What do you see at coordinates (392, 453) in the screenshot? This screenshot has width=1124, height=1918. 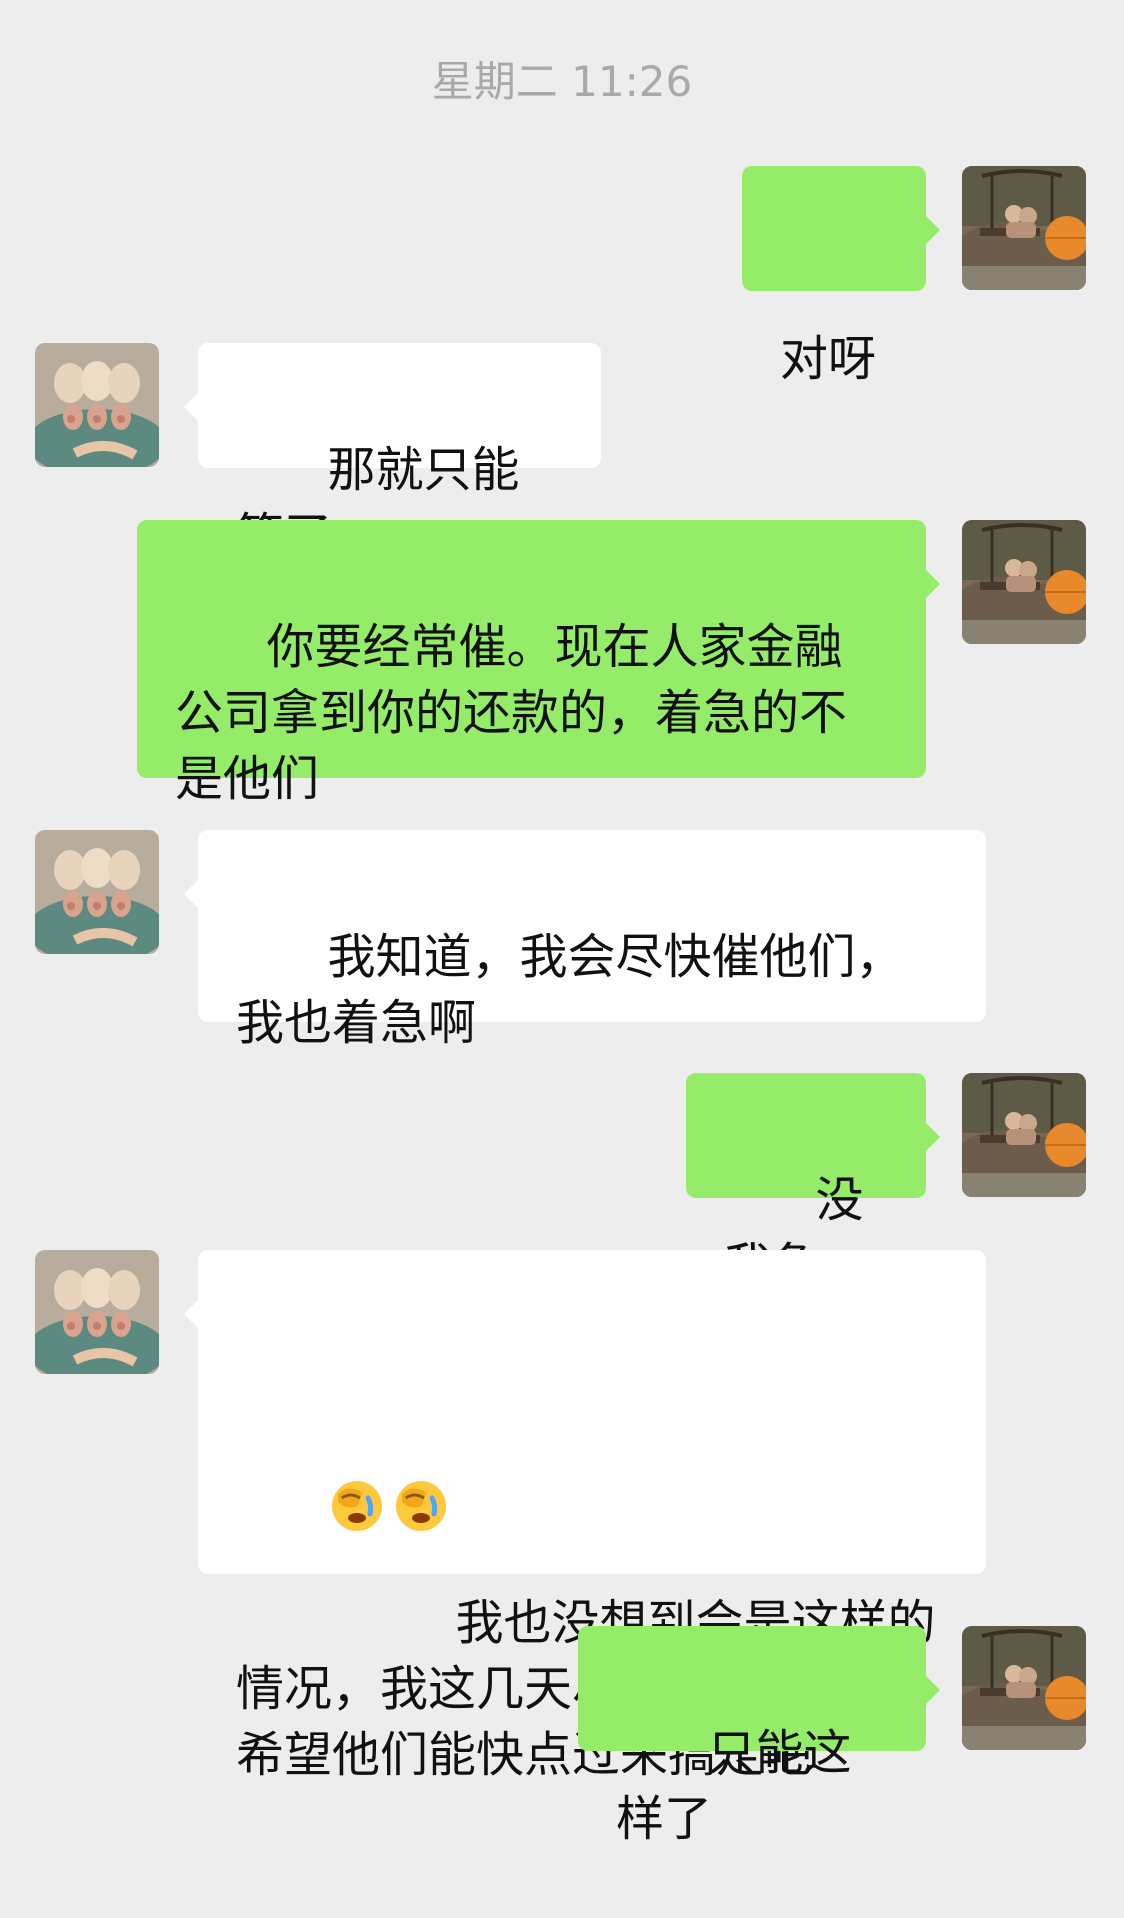 I see `message-bubble-incoming: 那就只能等了` at bounding box center [392, 453].